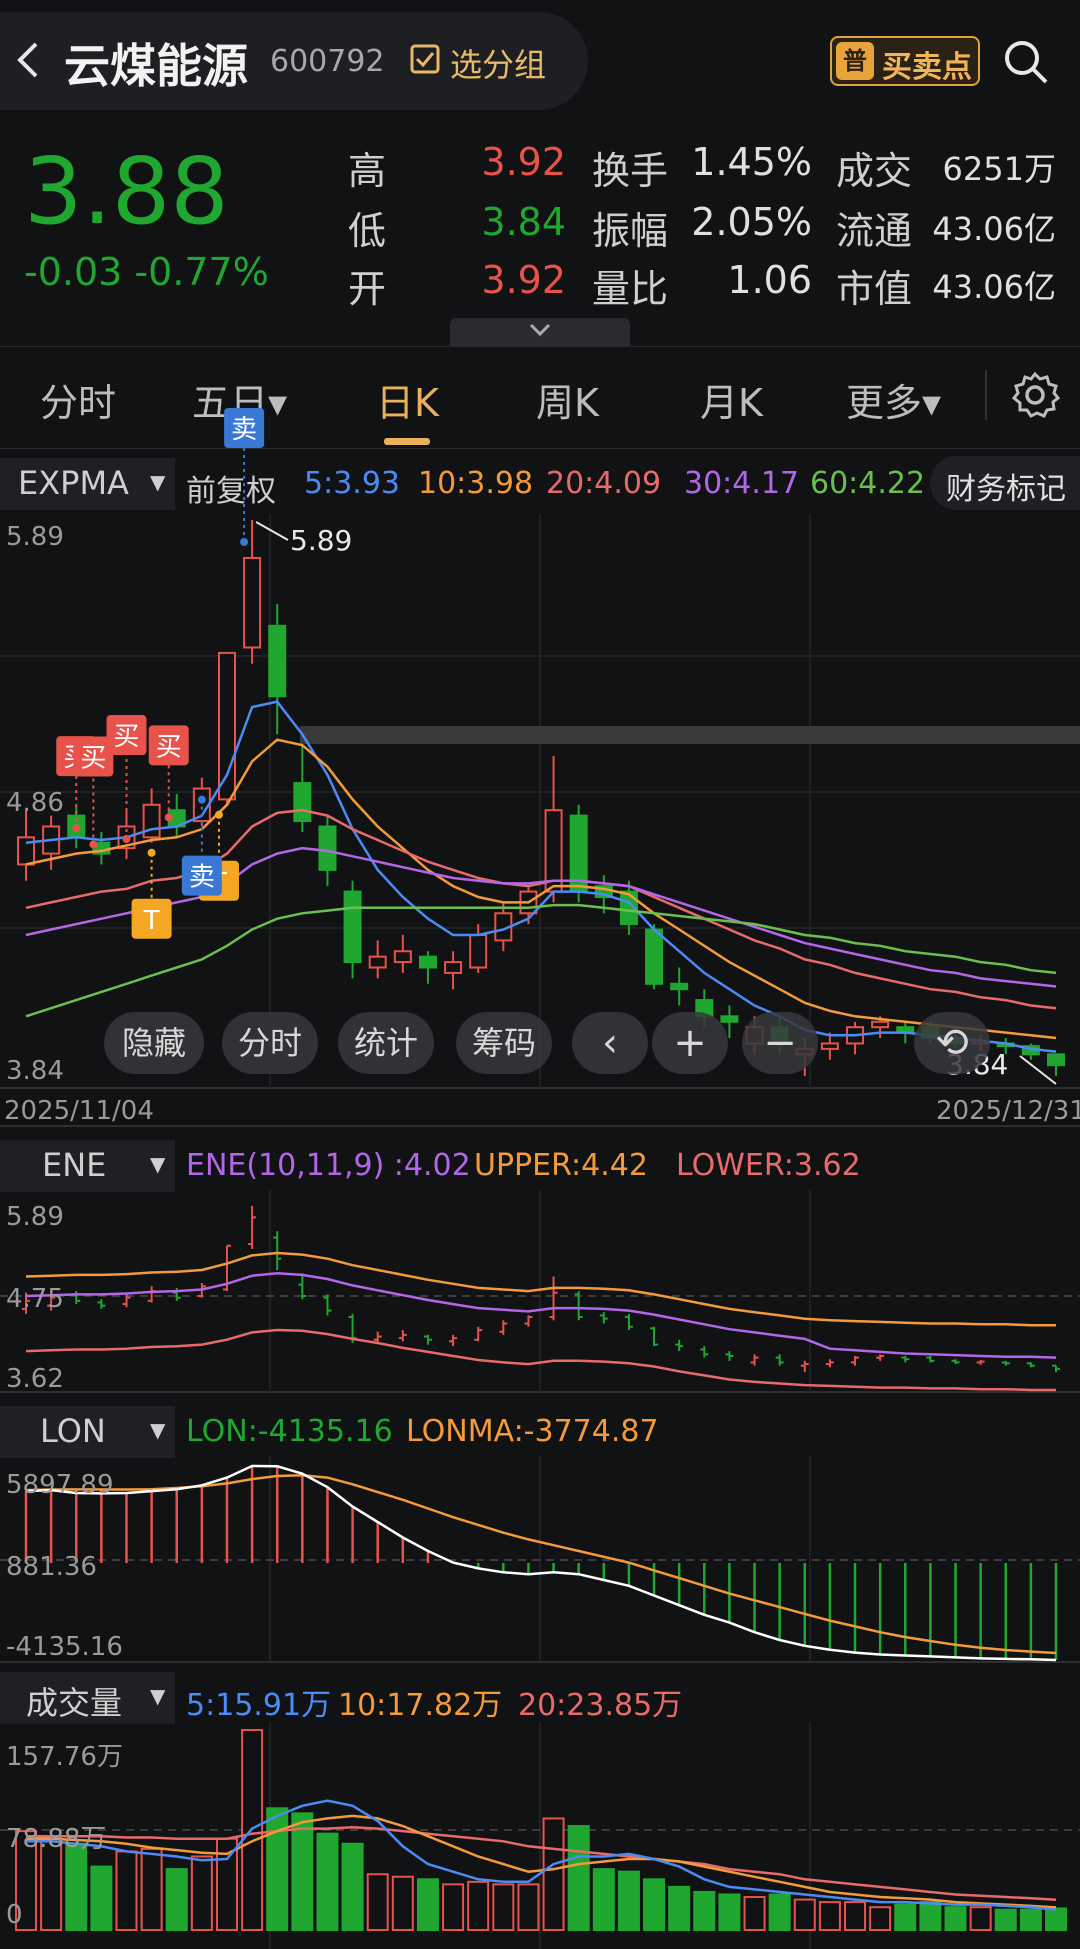 This screenshot has height=1949, width=1080. I want to click on ene-value: ENE(10,11,9) :4.02, so click(328, 1165).